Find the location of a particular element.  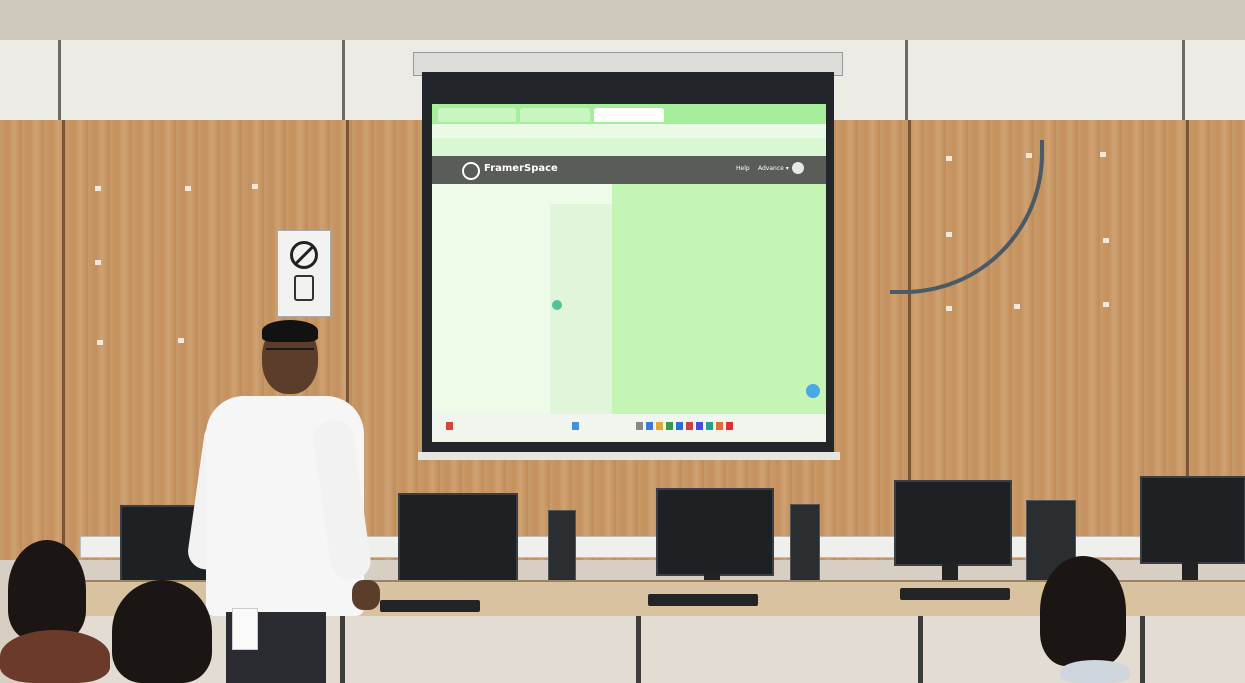

chat-fab-icon is located at coordinates (813, 391).